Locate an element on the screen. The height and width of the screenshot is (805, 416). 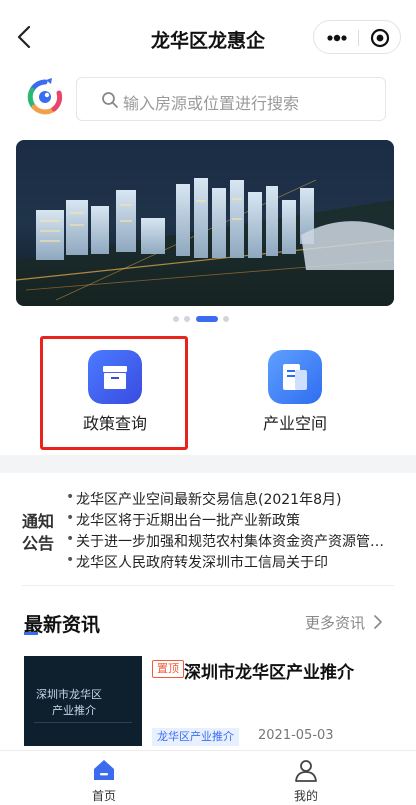
divider is located at coordinates (208, 585).